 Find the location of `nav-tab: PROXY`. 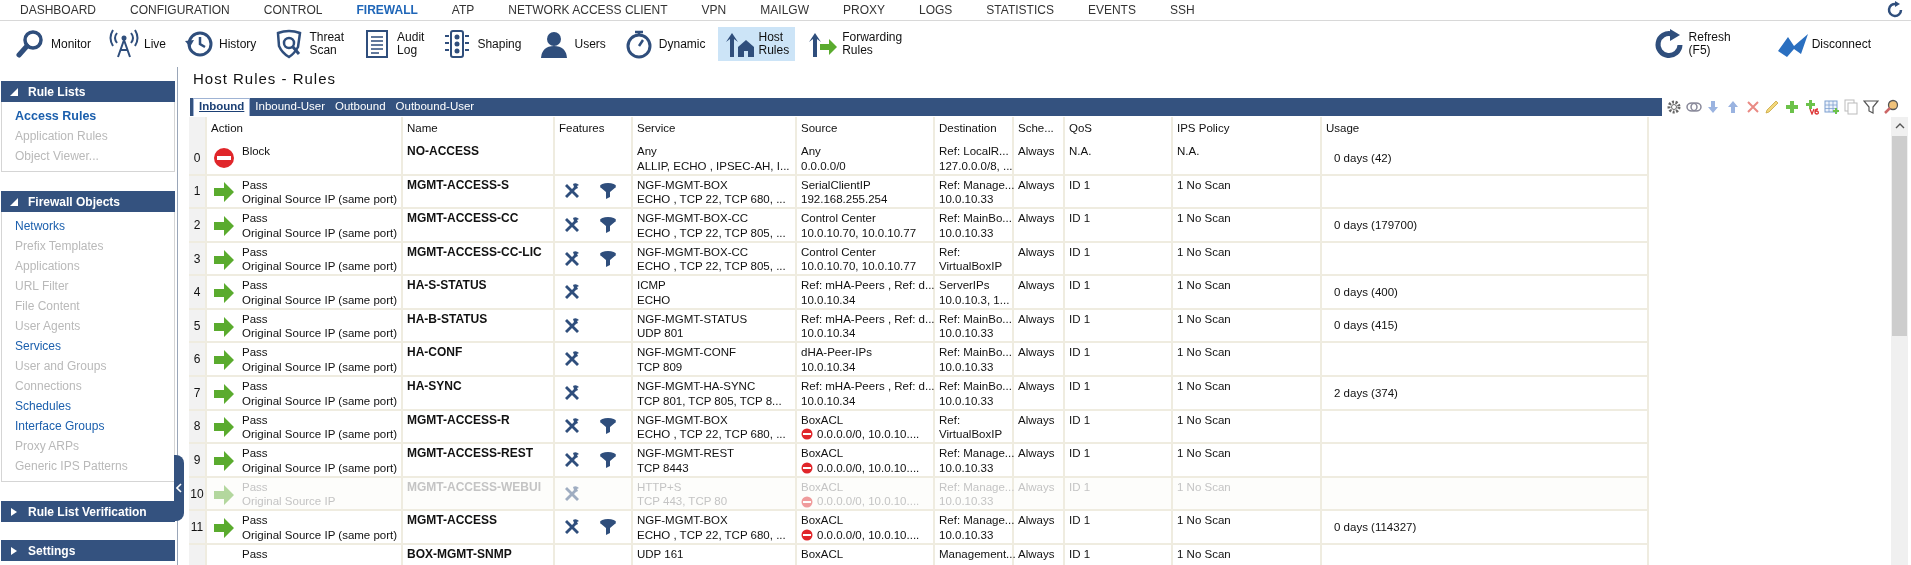

nav-tab: PROXY is located at coordinates (863, 10).